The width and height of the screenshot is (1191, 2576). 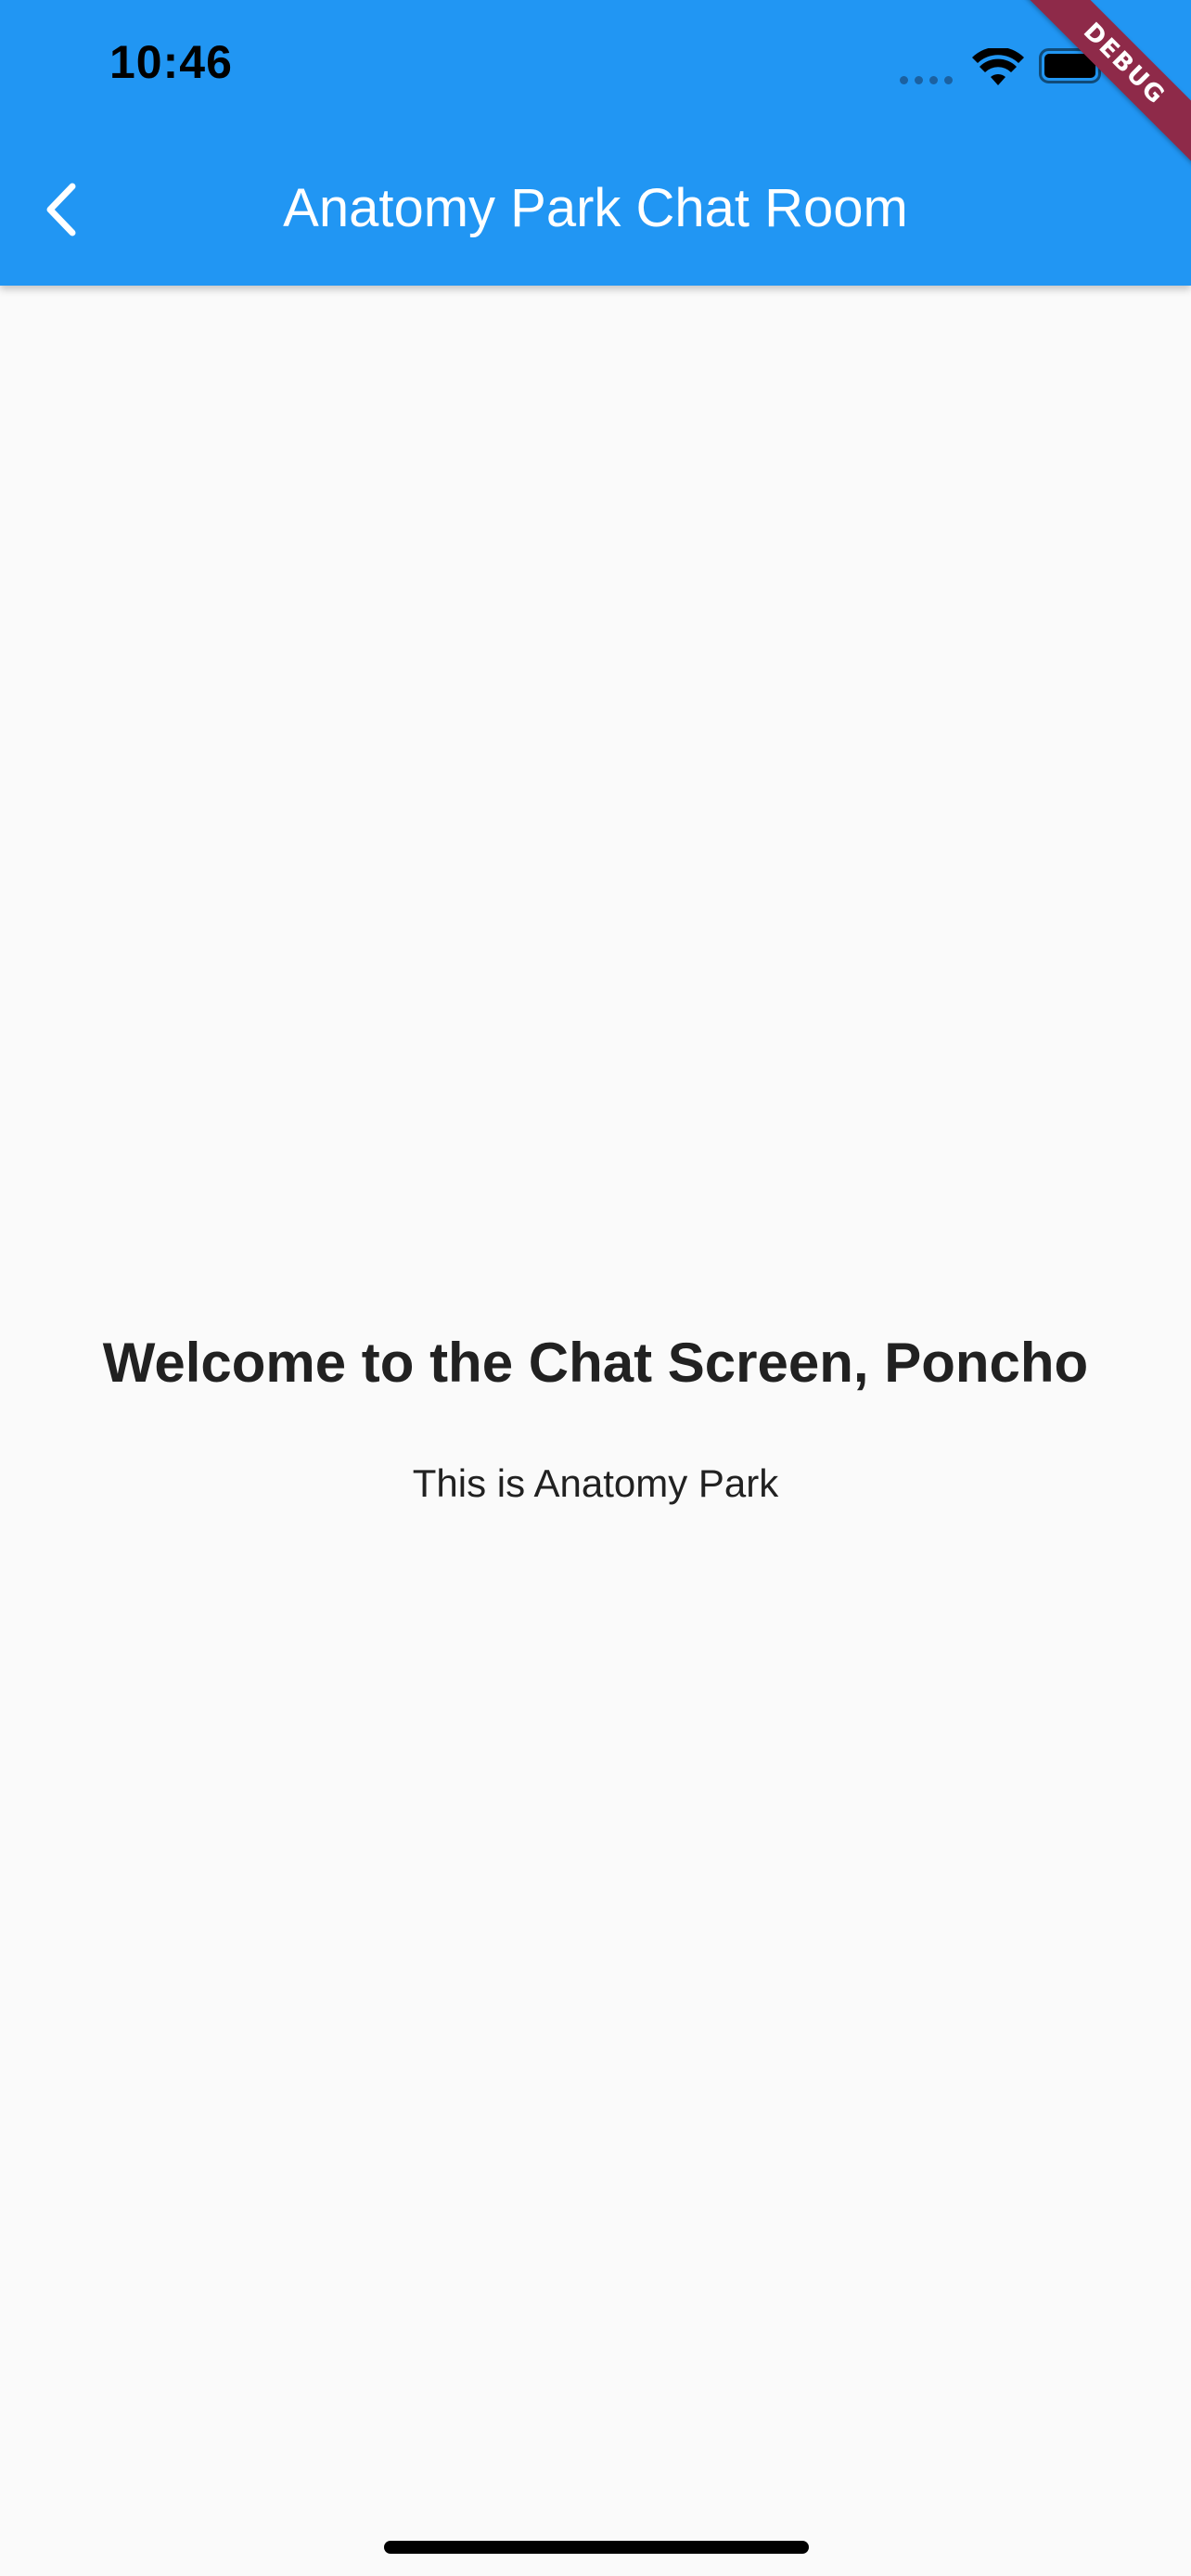 I want to click on cellular-signal-icon, so click(x=926, y=80).